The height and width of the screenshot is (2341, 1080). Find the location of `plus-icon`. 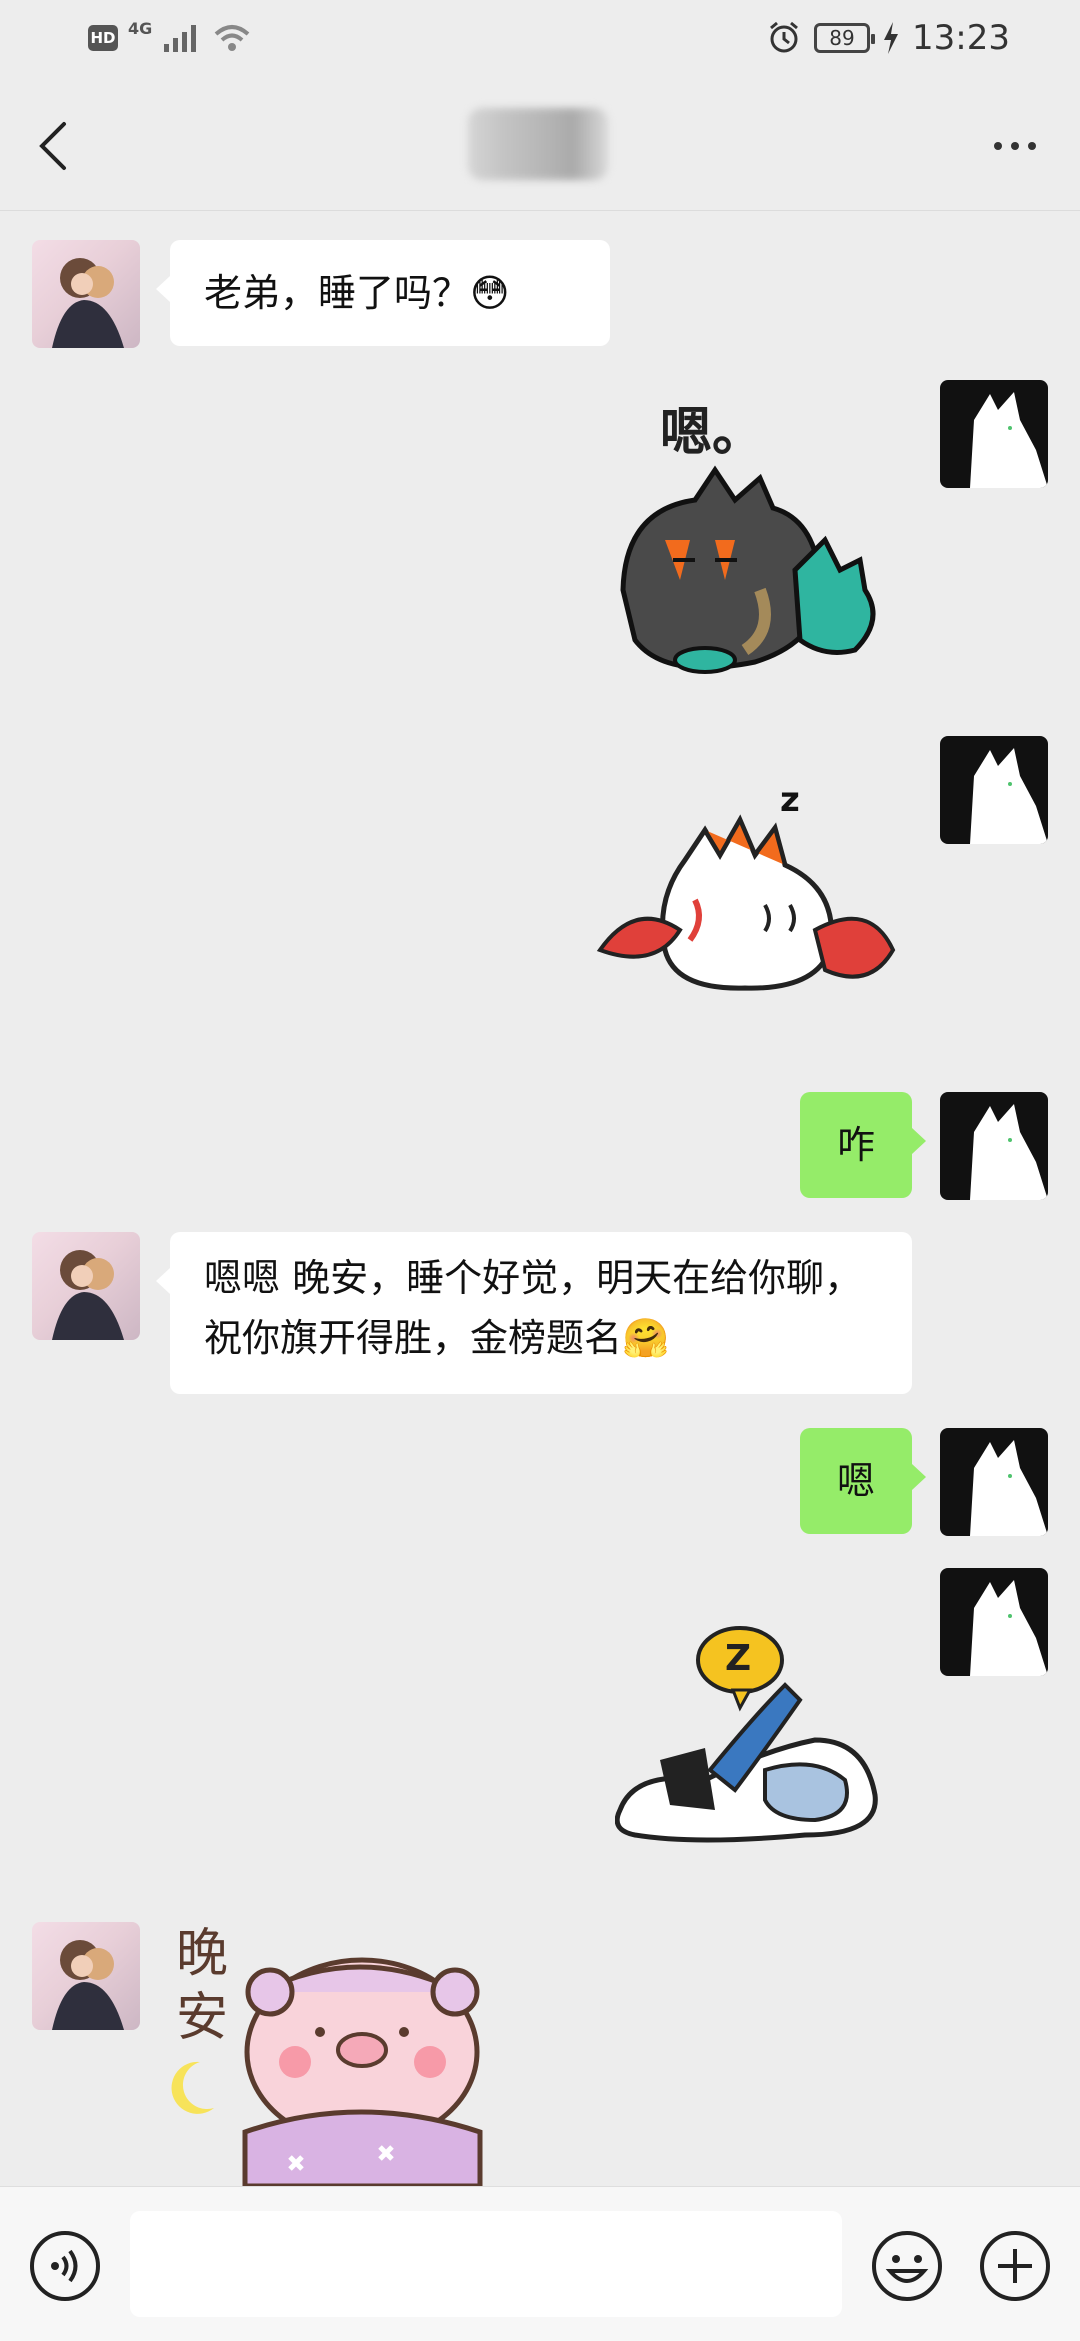

plus-icon is located at coordinates (1015, 2266).